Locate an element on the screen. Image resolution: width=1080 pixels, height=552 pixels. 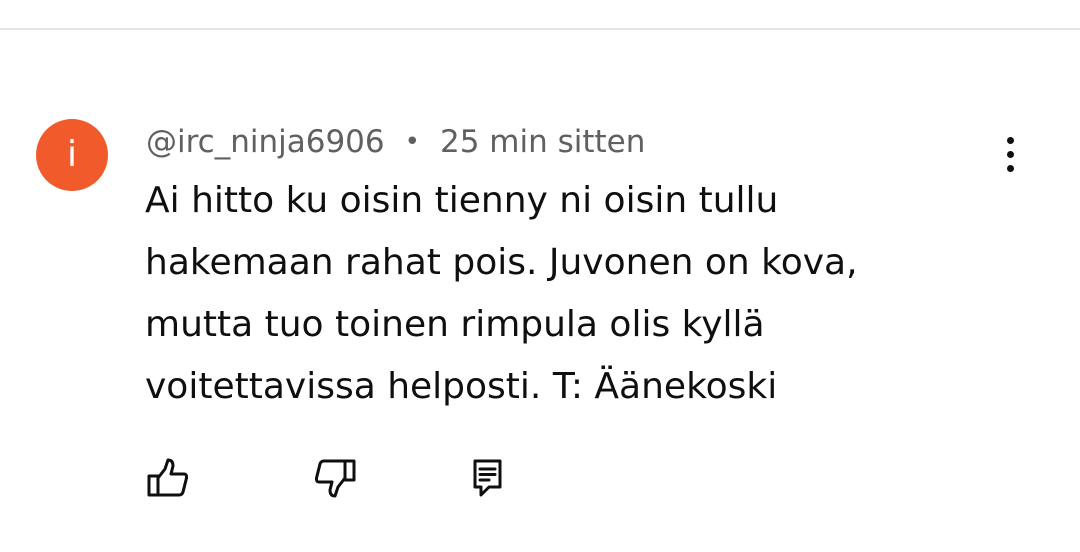
thumbs-up-icon is located at coordinates (168, 477).